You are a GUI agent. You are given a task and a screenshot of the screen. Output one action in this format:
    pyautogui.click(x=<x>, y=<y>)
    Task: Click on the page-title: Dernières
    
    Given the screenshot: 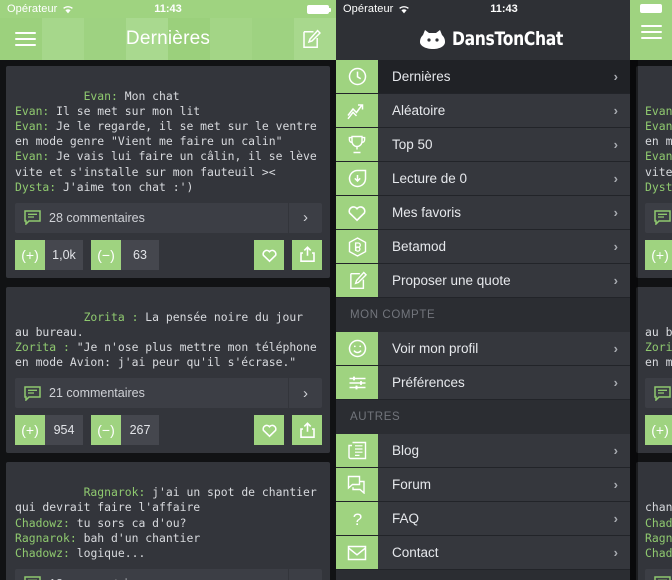 What is the action you would take?
    pyautogui.click(x=168, y=38)
    